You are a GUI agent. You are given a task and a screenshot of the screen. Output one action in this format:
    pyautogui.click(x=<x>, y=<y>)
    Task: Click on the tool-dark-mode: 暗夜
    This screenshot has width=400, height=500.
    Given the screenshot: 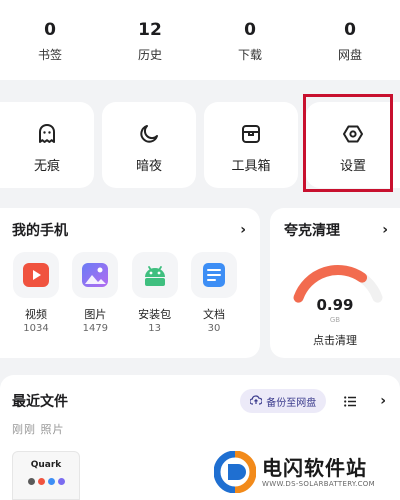 What is the action you would take?
    pyautogui.click(x=149, y=145)
    